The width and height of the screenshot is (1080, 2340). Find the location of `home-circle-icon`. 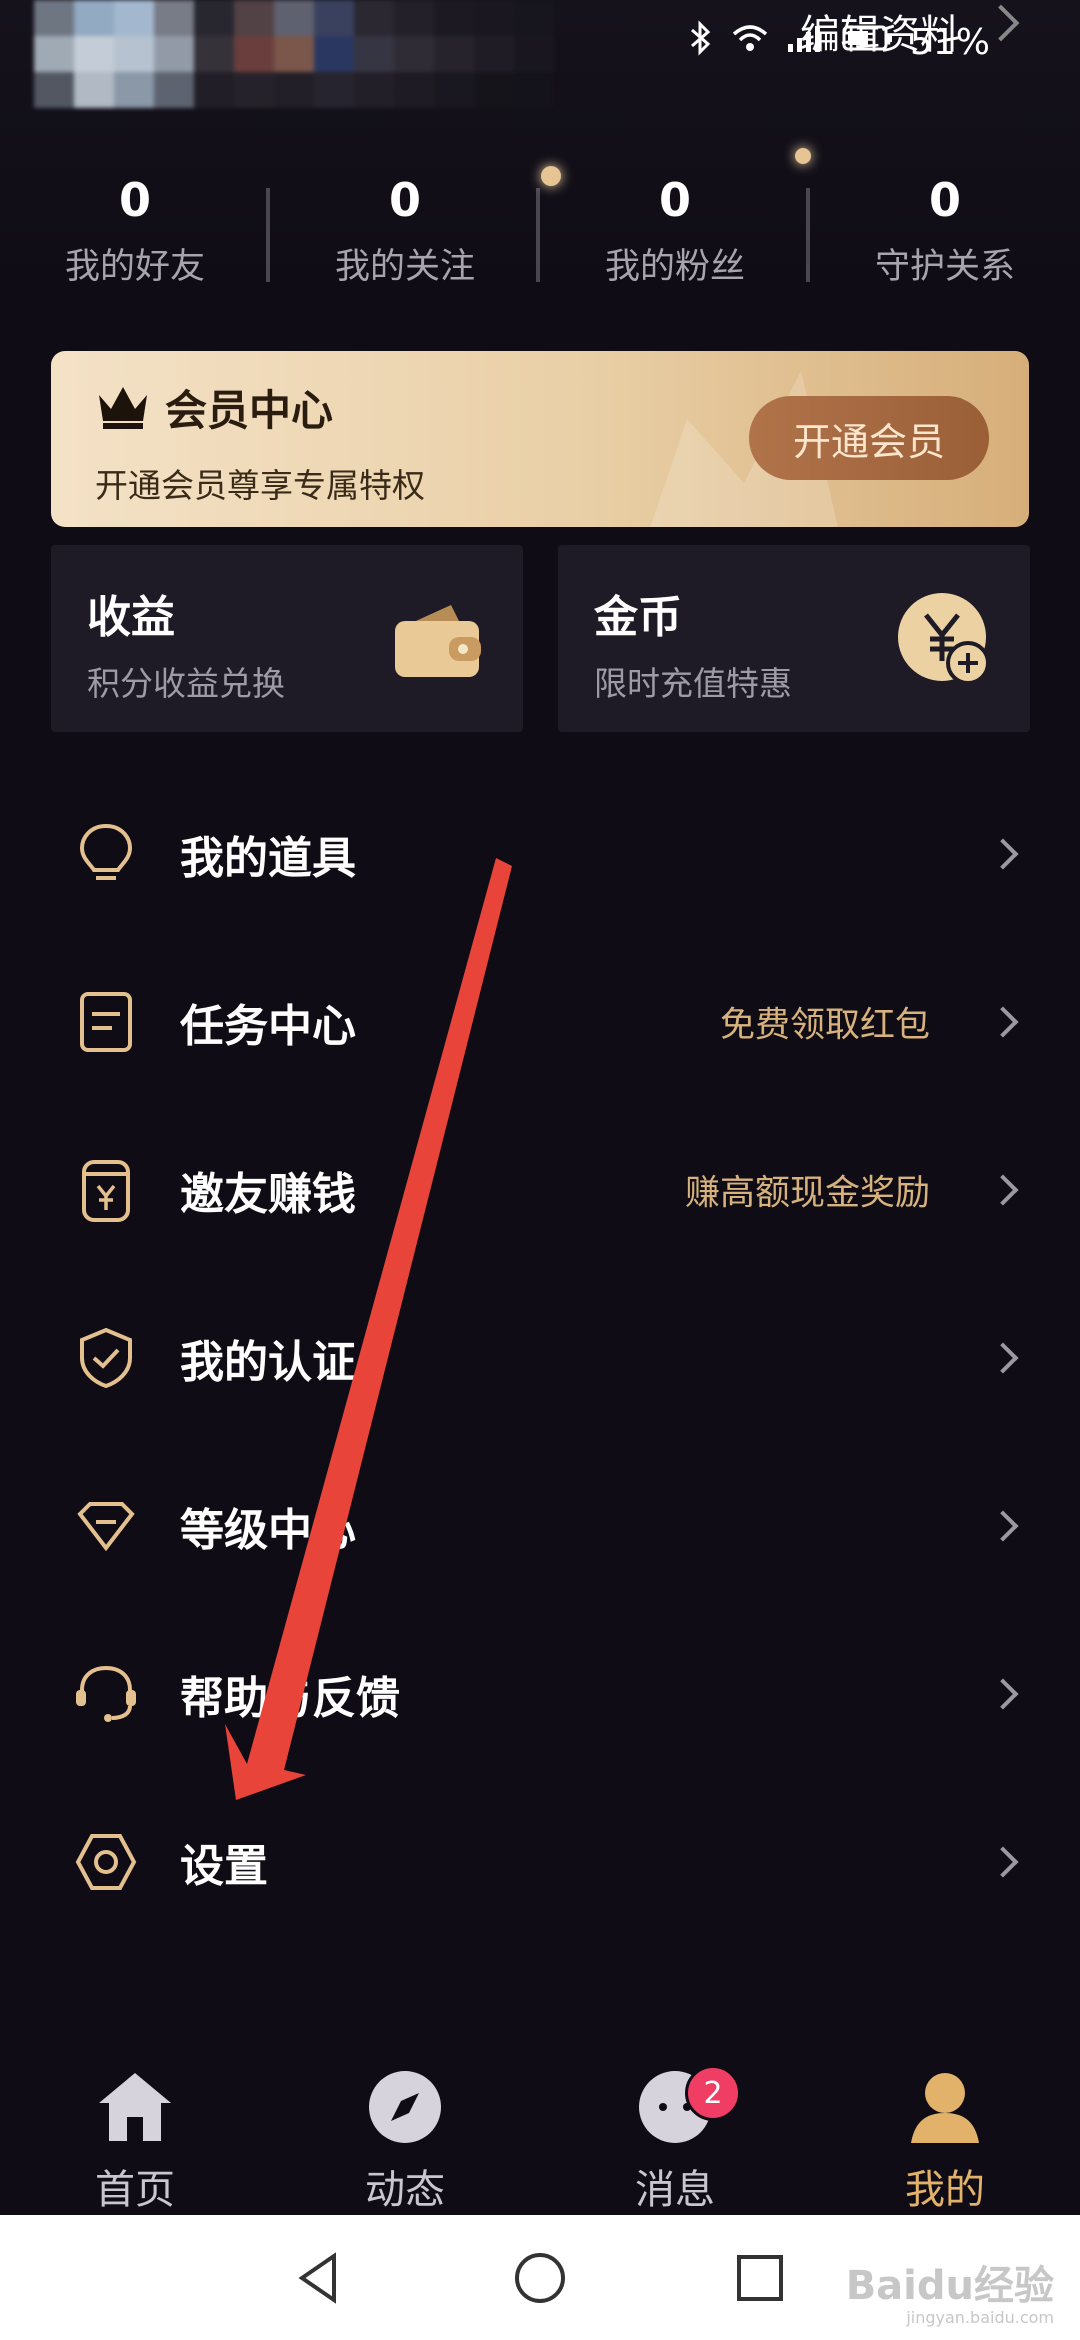

home-circle-icon is located at coordinates (540, 2278).